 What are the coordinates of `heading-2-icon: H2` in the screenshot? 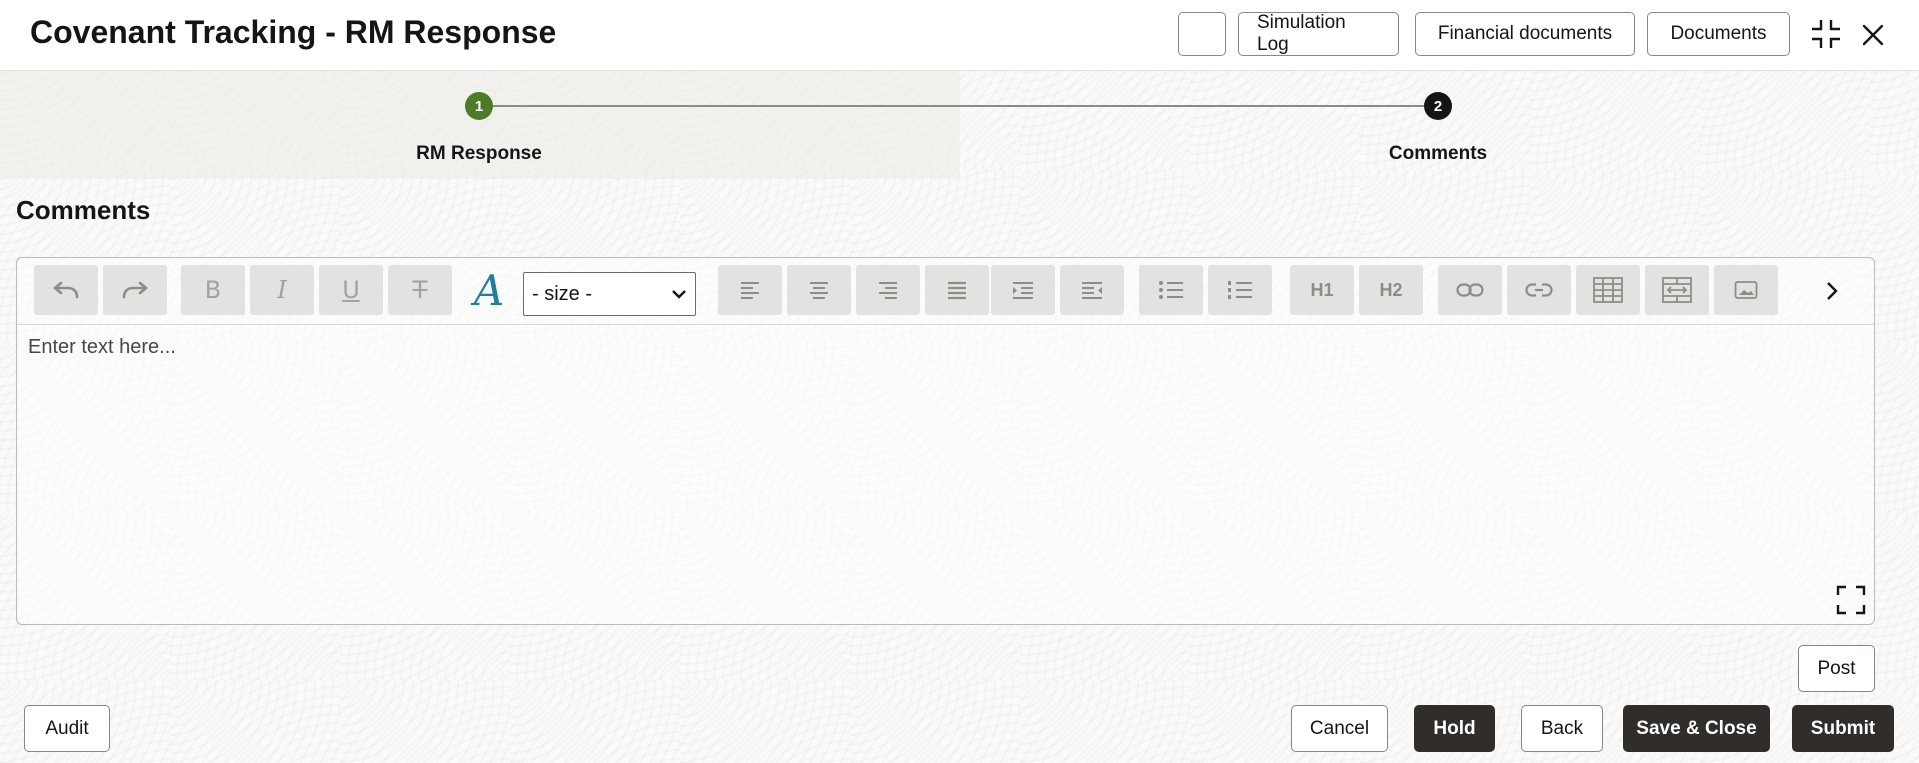 It's located at (1391, 290).